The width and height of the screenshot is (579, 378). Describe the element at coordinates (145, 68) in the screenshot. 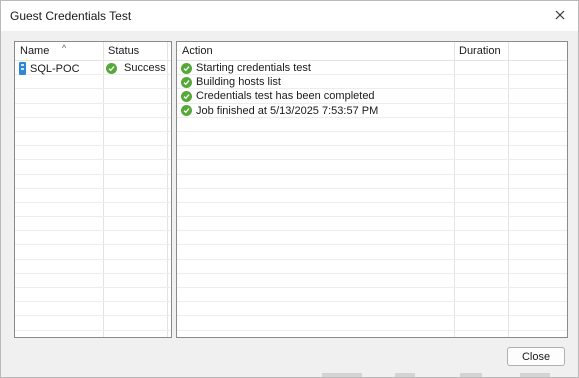

I see `status-text: Success` at that location.